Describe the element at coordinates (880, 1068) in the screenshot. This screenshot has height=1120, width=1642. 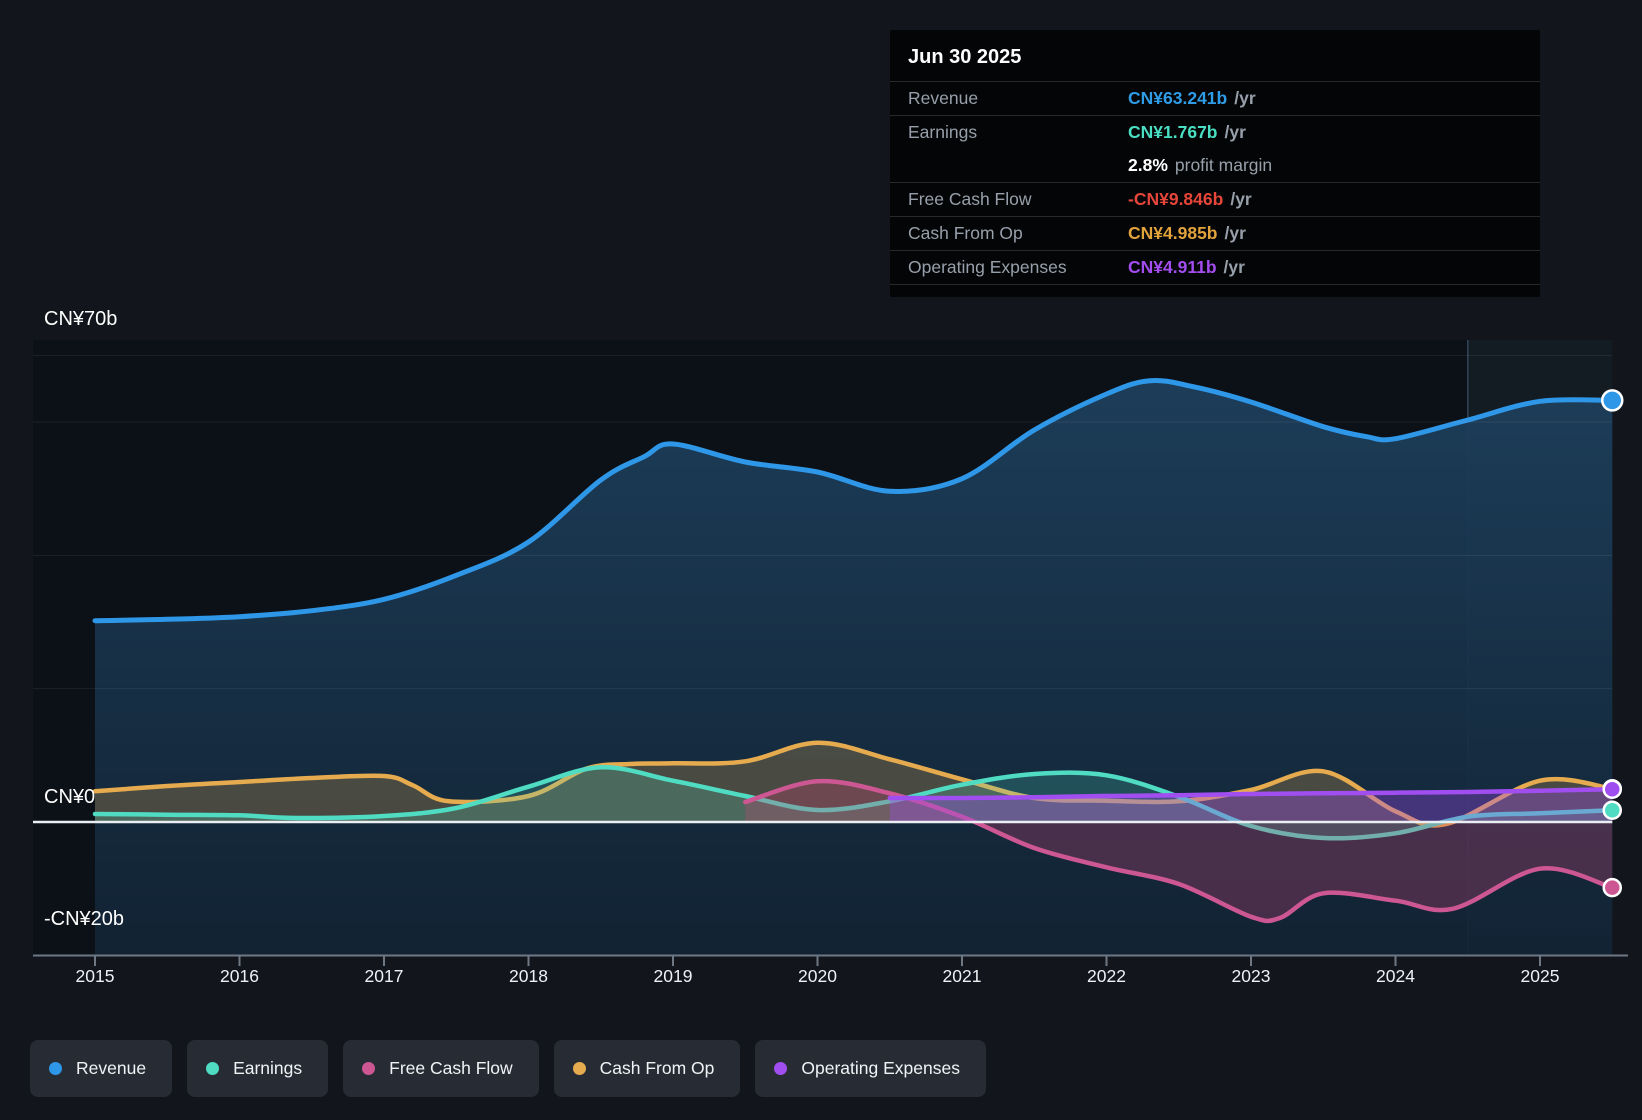
I see `legend-label: Operating Expenses` at that location.